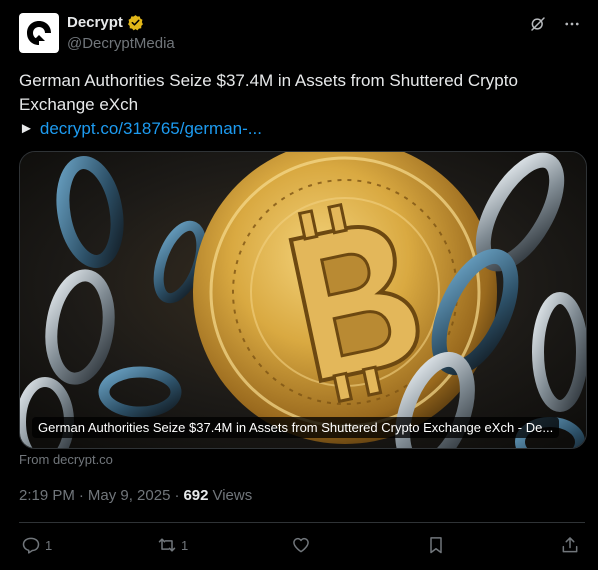 The height and width of the screenshot is (570, 598). Describe the element at coordinates (49, 545) in the screenshot. I see `reply-count: 1` at that location.